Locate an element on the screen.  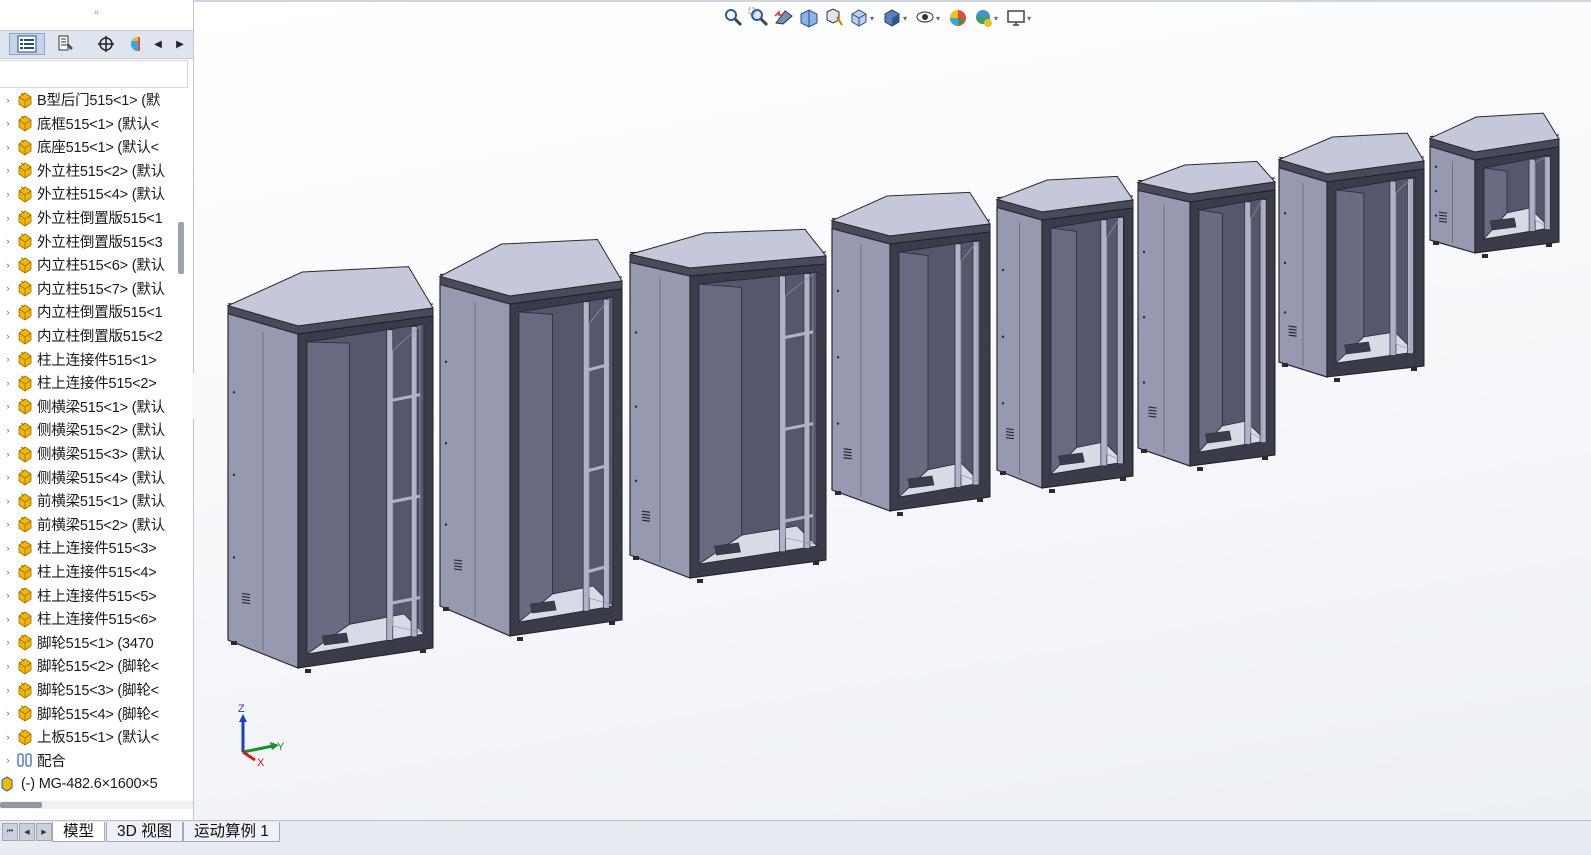
tree-item: › 外立柱倒置版515<1 is located at coordinates (96, 217).